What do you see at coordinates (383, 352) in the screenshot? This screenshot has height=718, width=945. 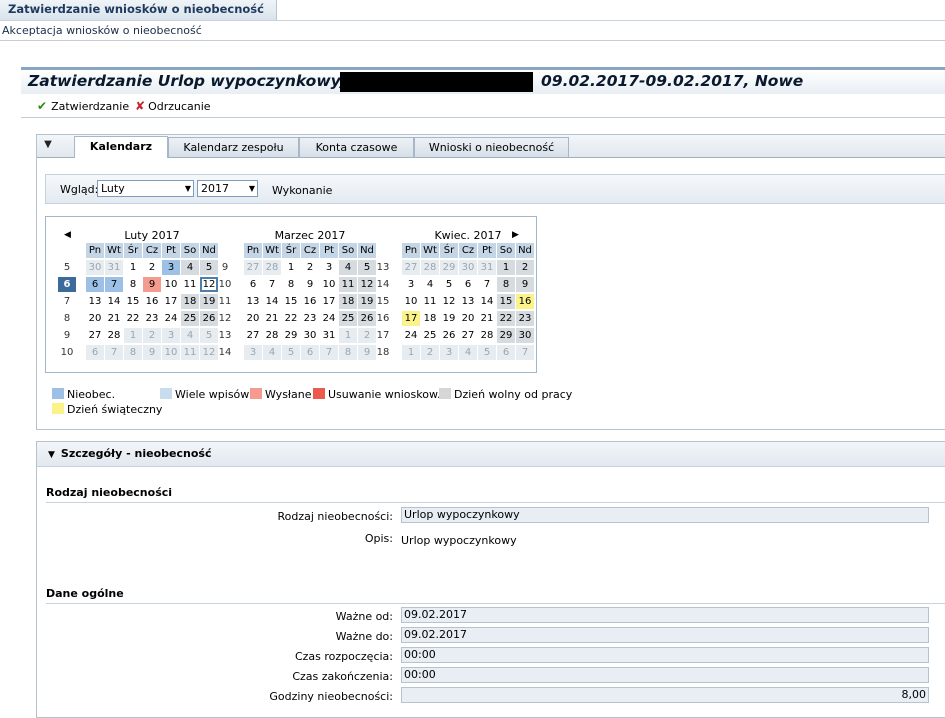 I see `week-number: 18` at bounding box center [383, 352].